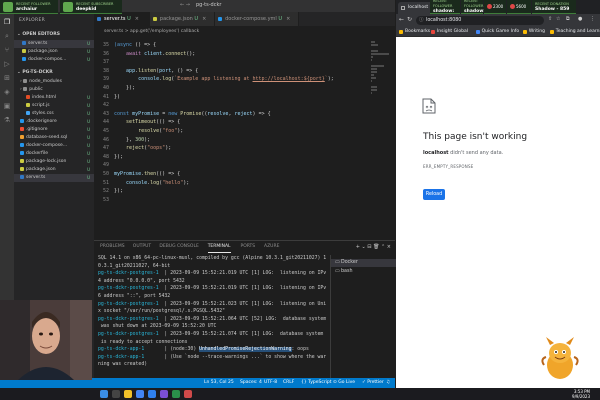 The image size is (600, 400). I want to click on search-icon: ⌕, so click(7, 36).